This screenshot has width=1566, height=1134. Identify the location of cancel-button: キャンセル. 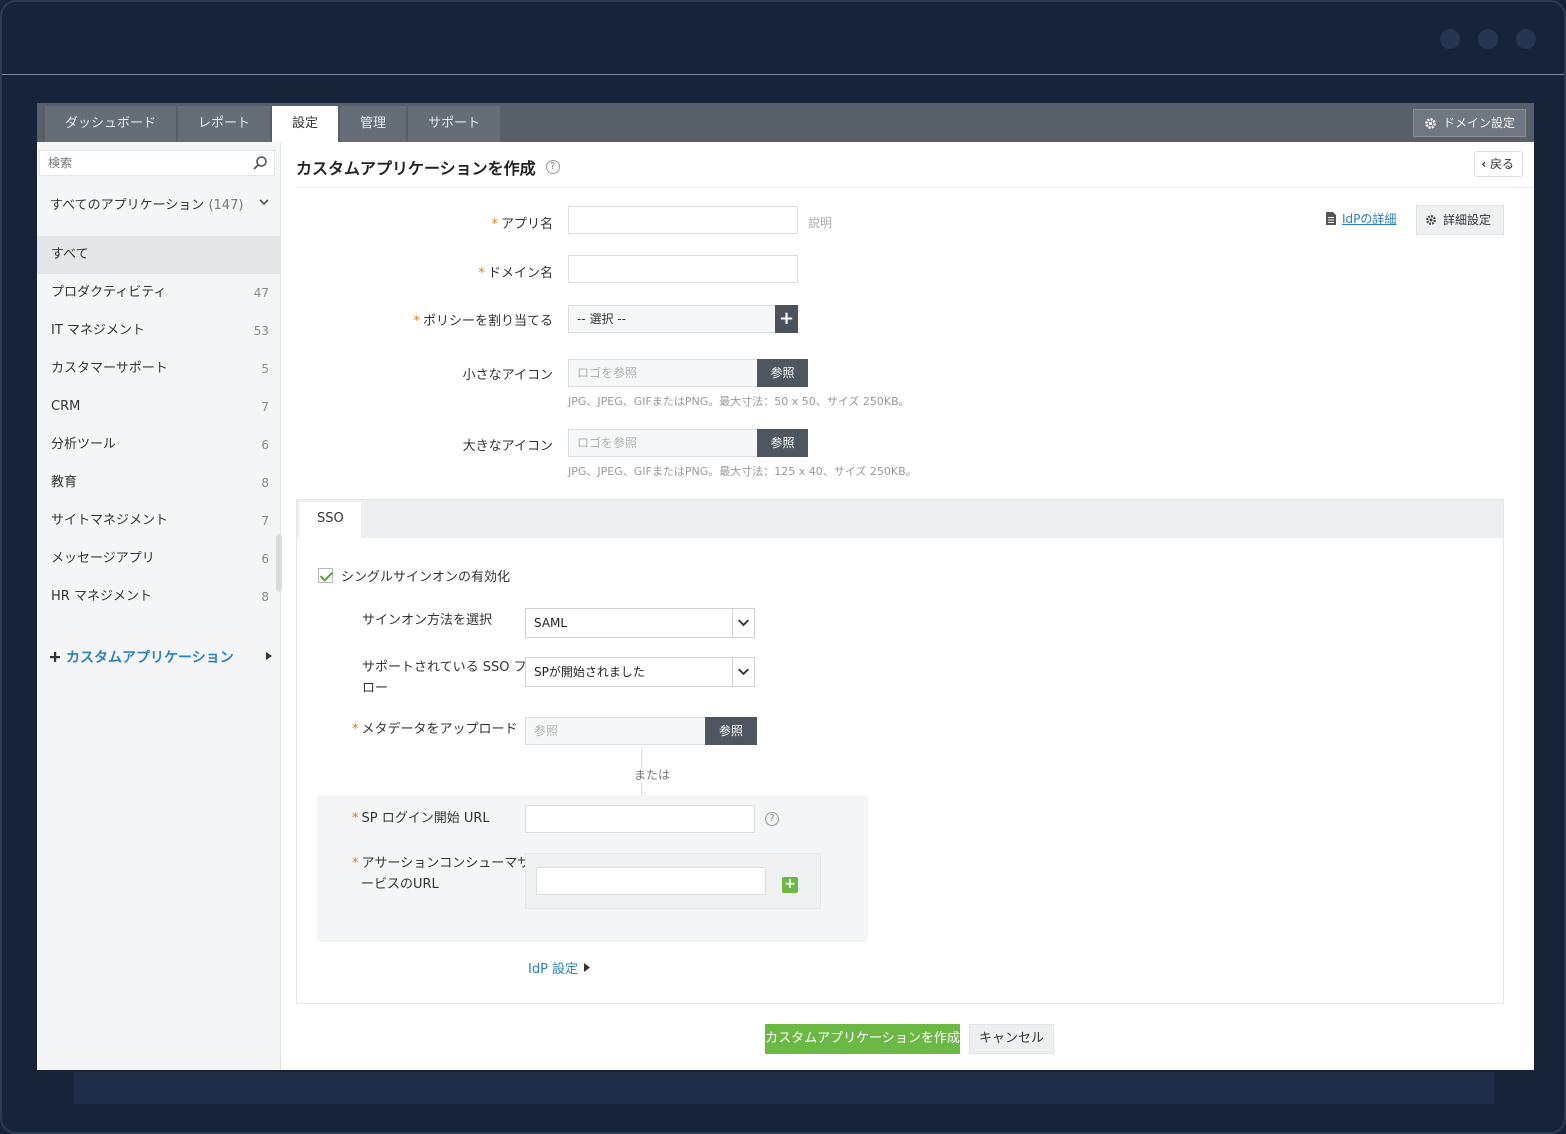
(1011, 1039).